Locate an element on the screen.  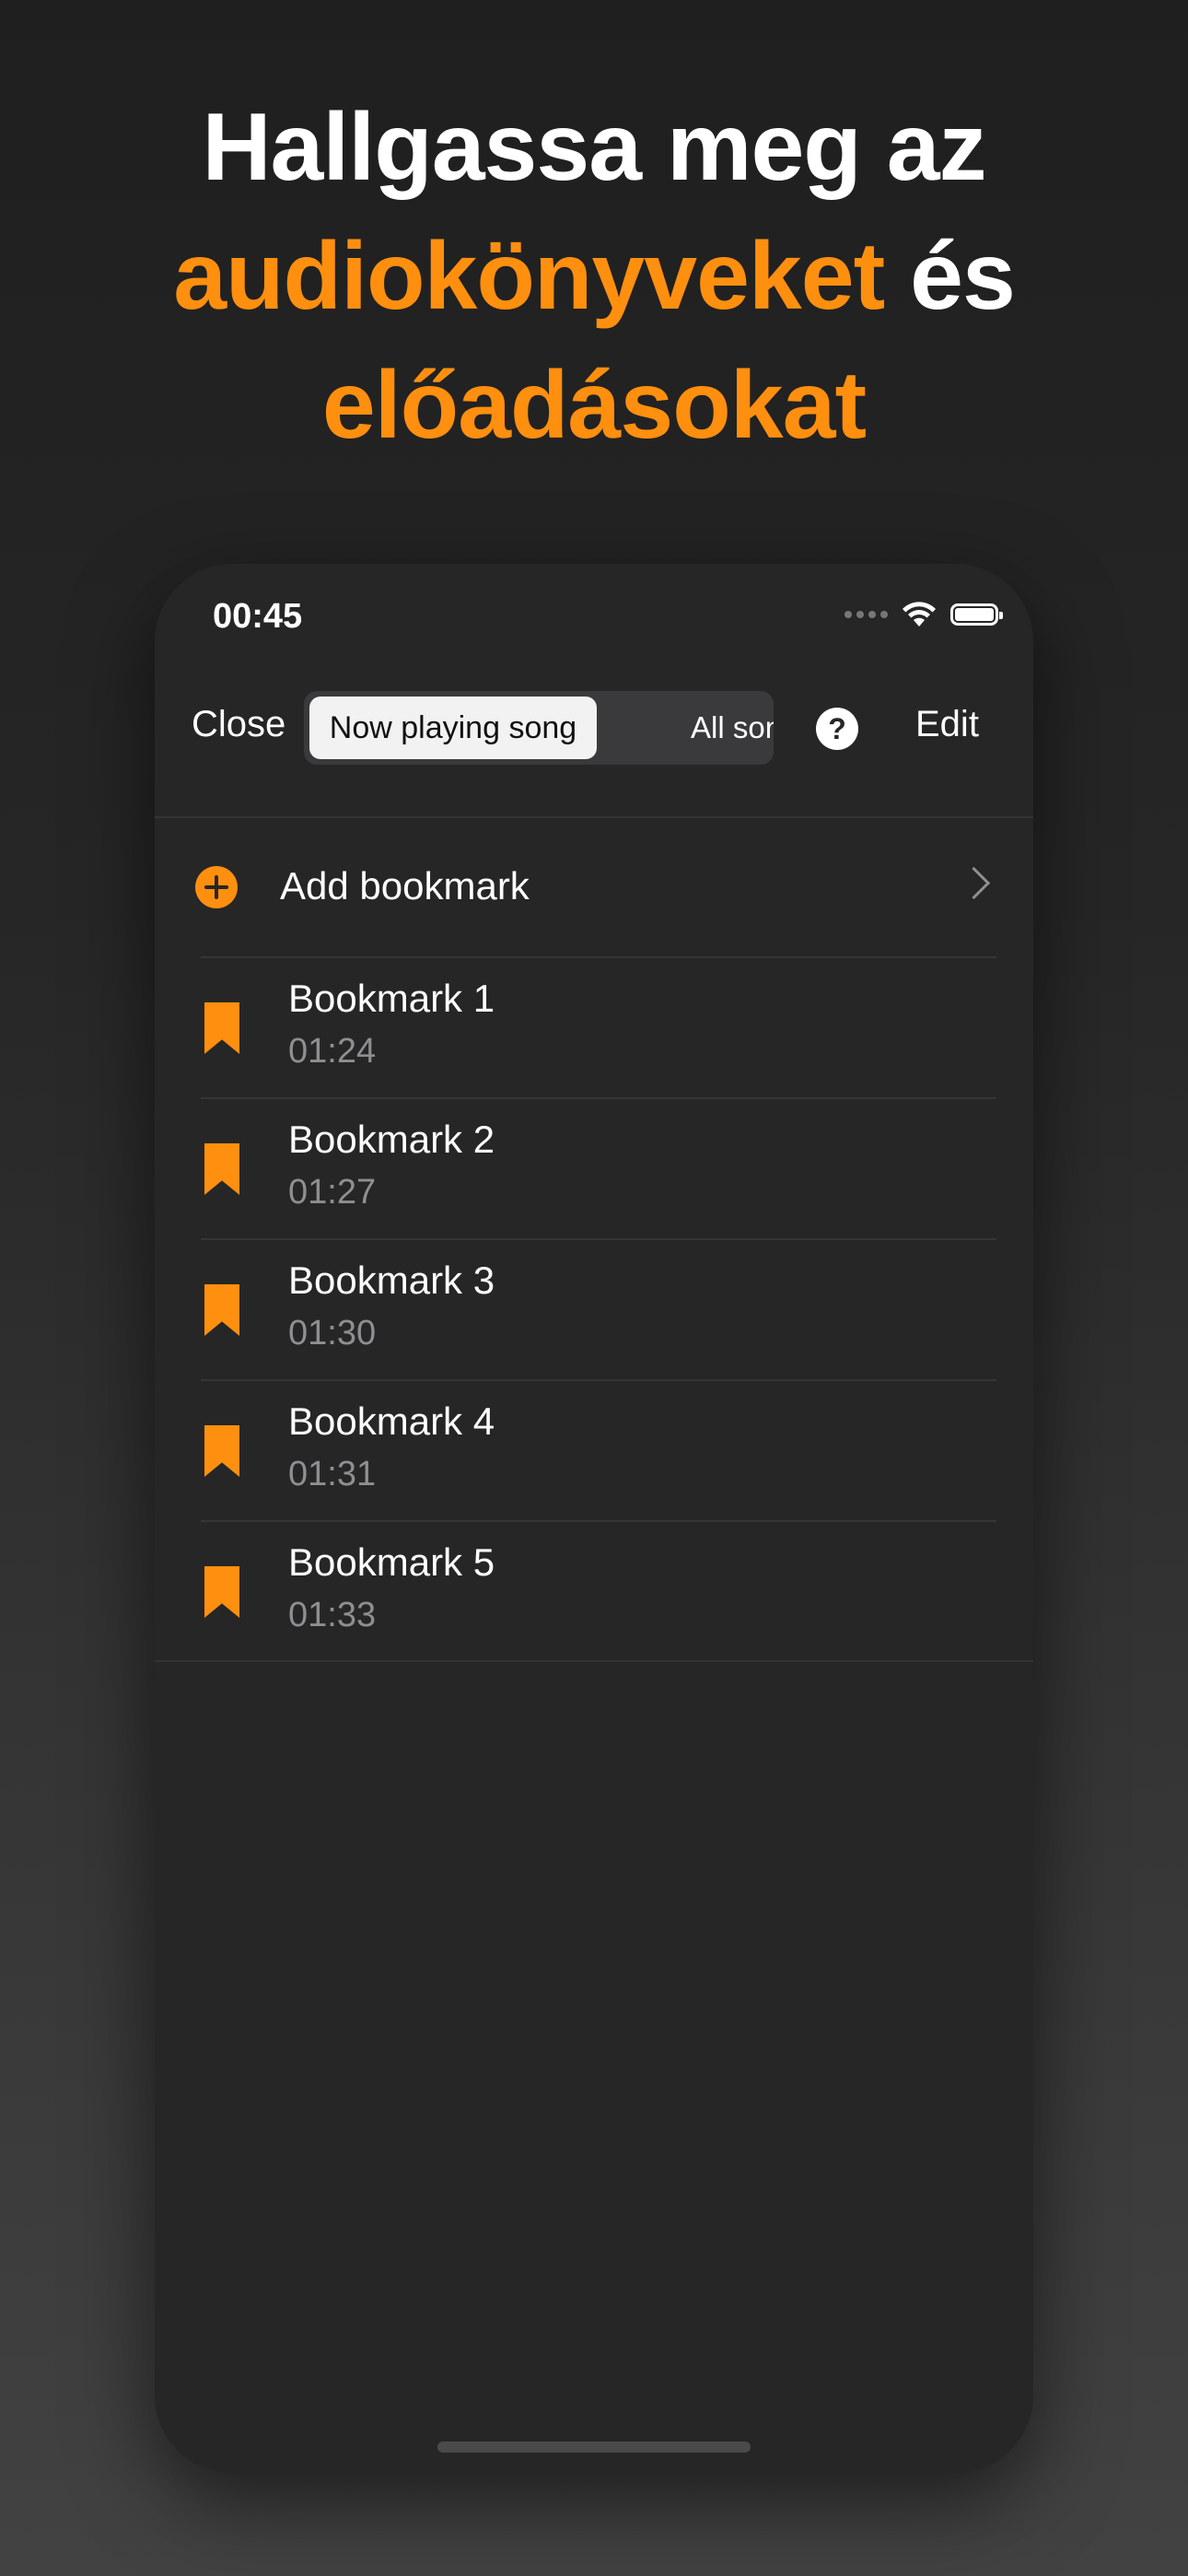
bookmark-time: 01:30 is located at coordinates (332, 1333).